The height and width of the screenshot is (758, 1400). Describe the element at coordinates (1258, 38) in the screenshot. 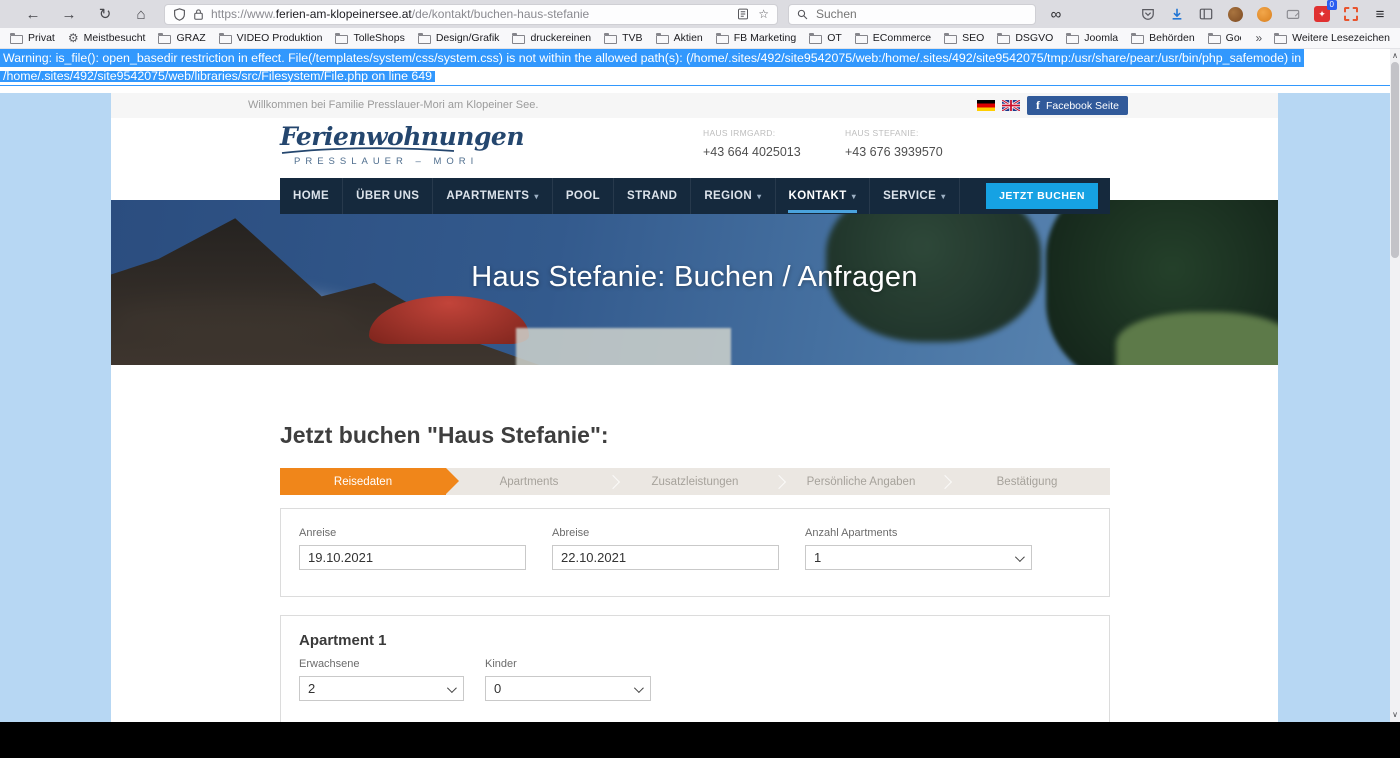

I see `bookmarks-overflow-icon: »` at that location.